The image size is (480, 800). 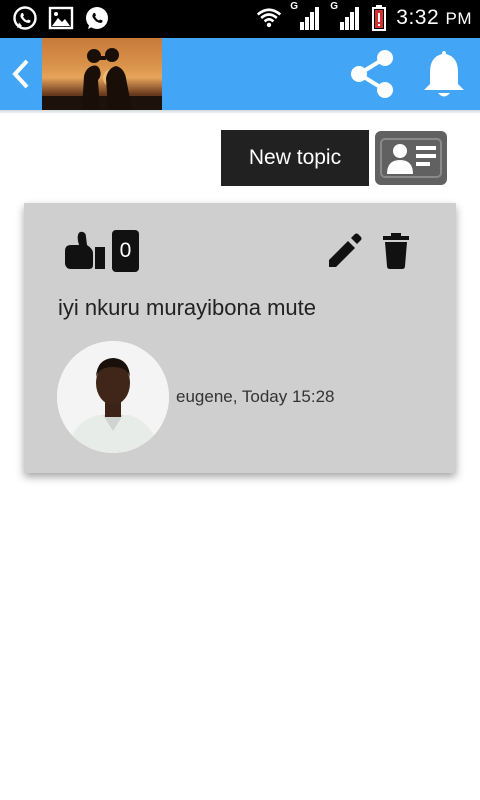 I want to click on thumbs-up-icon, so click(x=85, y=250).